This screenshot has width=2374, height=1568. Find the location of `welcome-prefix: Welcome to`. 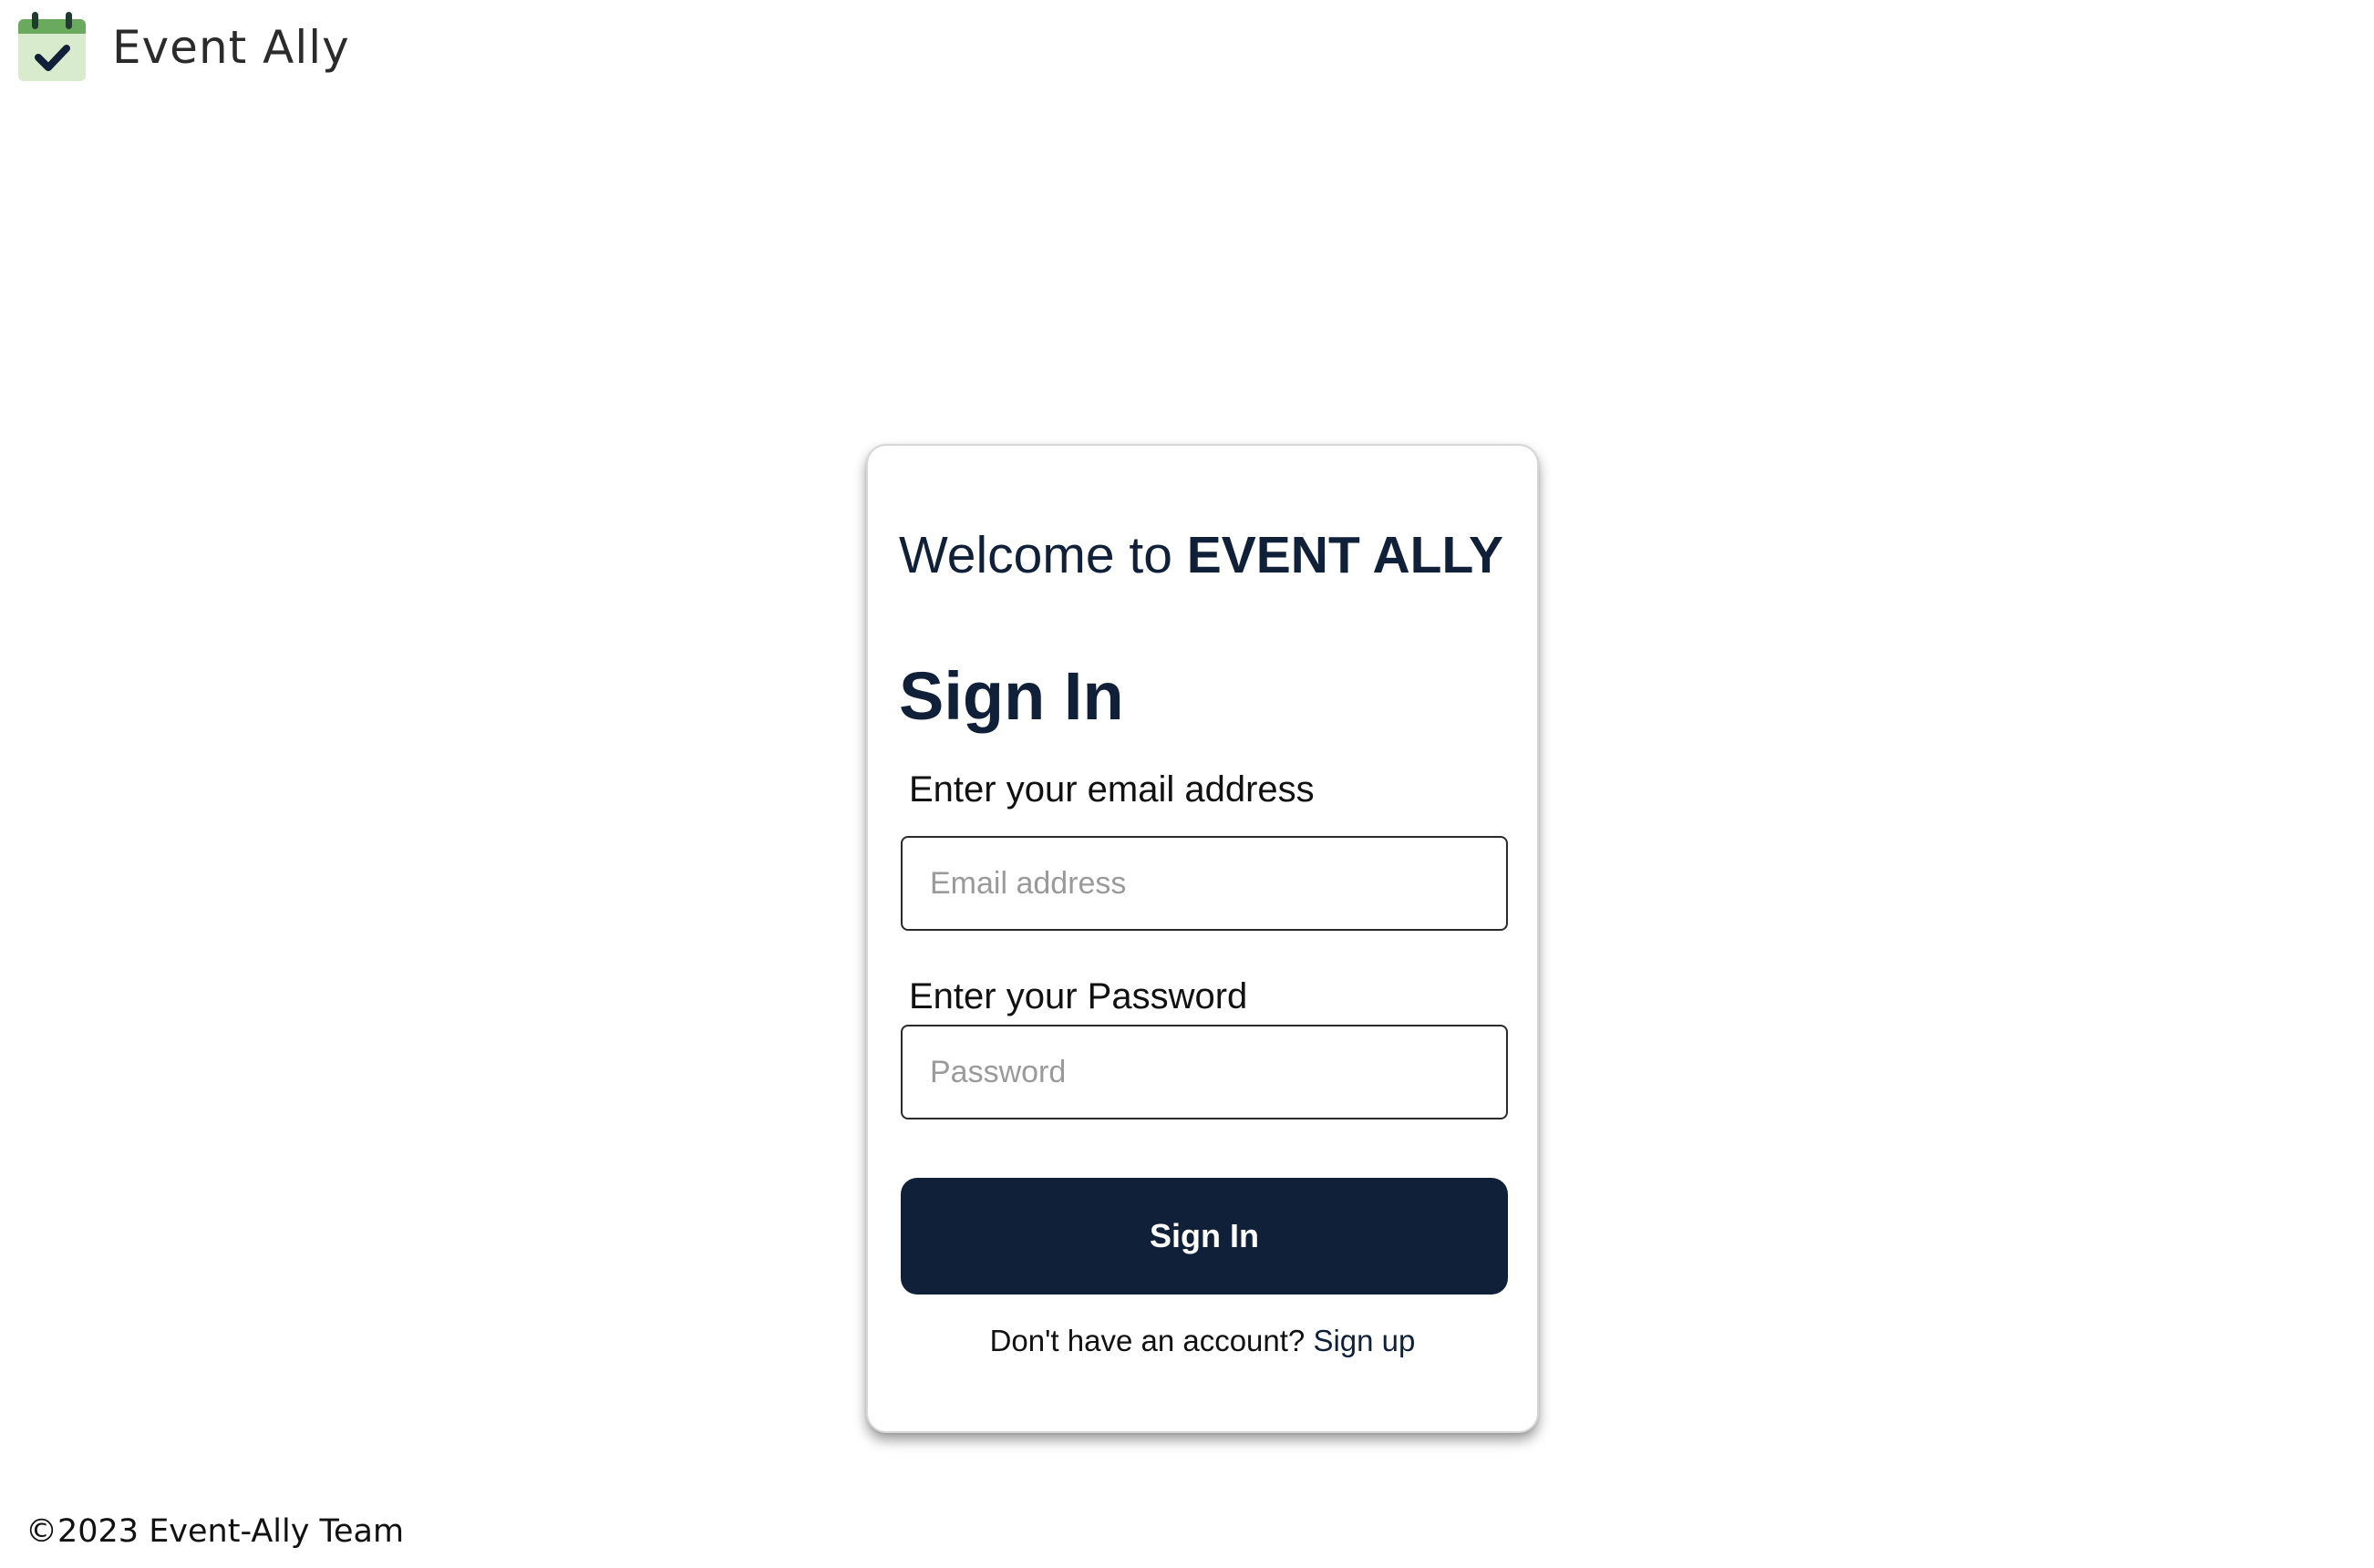

welcome-prefix: Welcome to is located at coordinates (1043, 555).